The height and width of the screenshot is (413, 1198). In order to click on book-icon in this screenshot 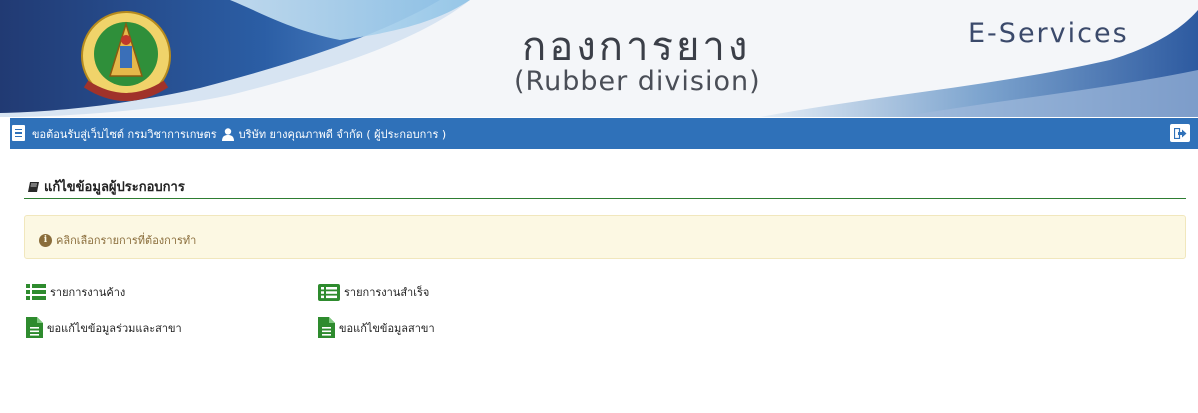, I will do `click(33, 186)`.